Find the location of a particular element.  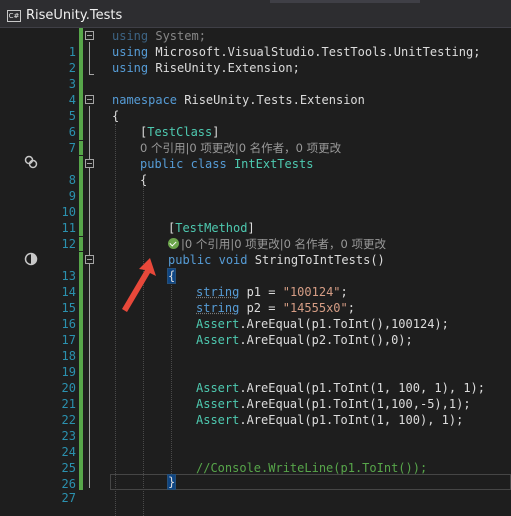

test-passed-icon is located at coordinates (173, 243).